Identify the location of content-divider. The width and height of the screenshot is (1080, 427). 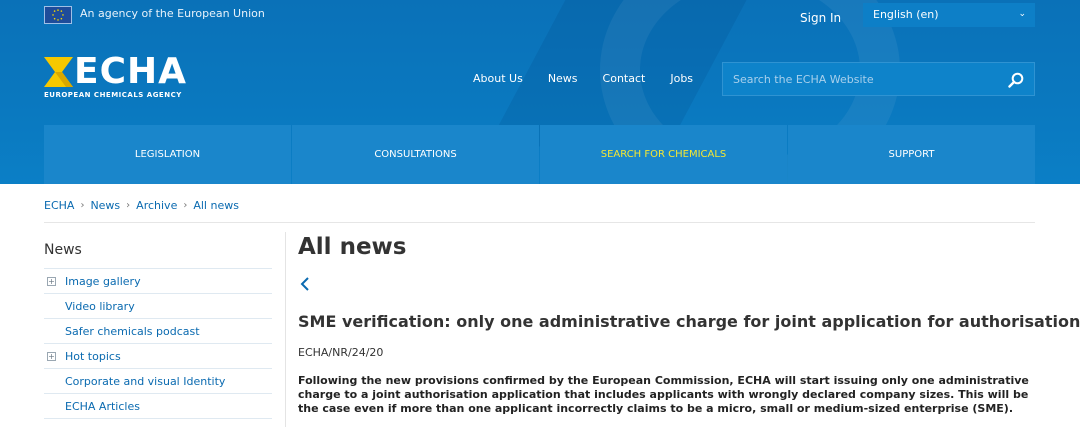
(285, 329).